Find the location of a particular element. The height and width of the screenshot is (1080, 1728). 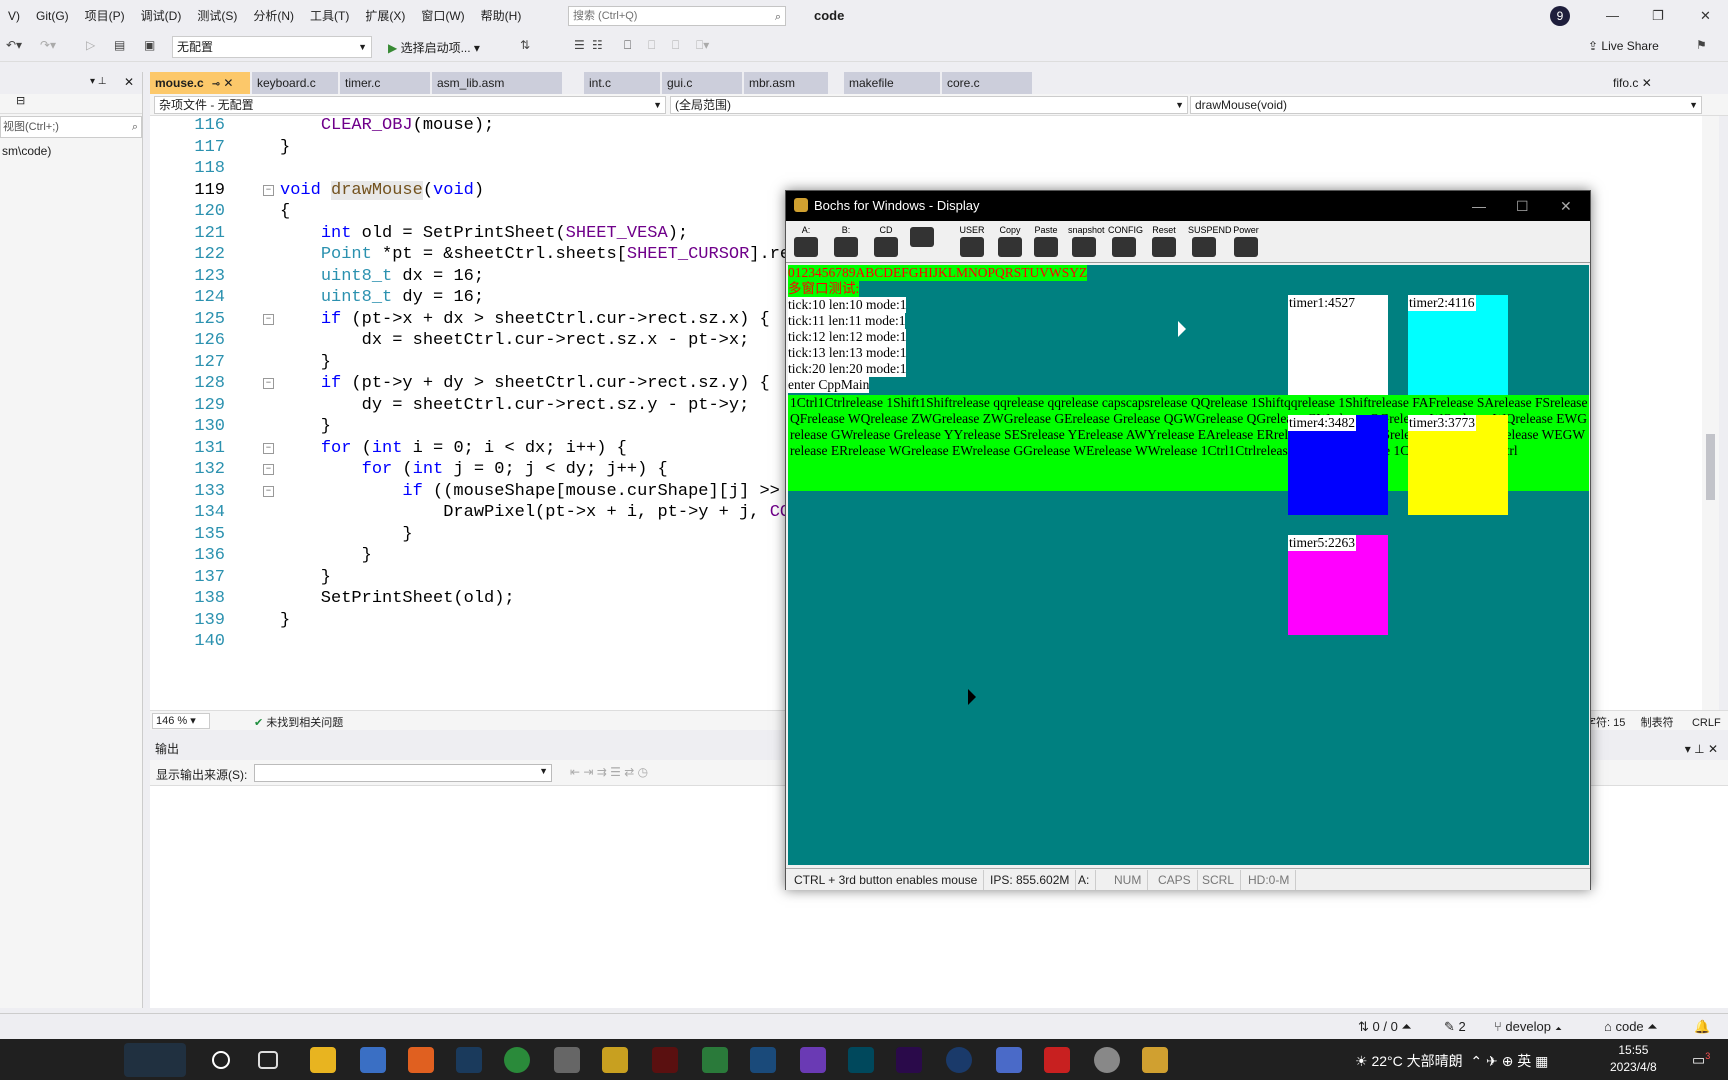

bochs-tool-8: CONFIG is located at coordinates (1125, 242).